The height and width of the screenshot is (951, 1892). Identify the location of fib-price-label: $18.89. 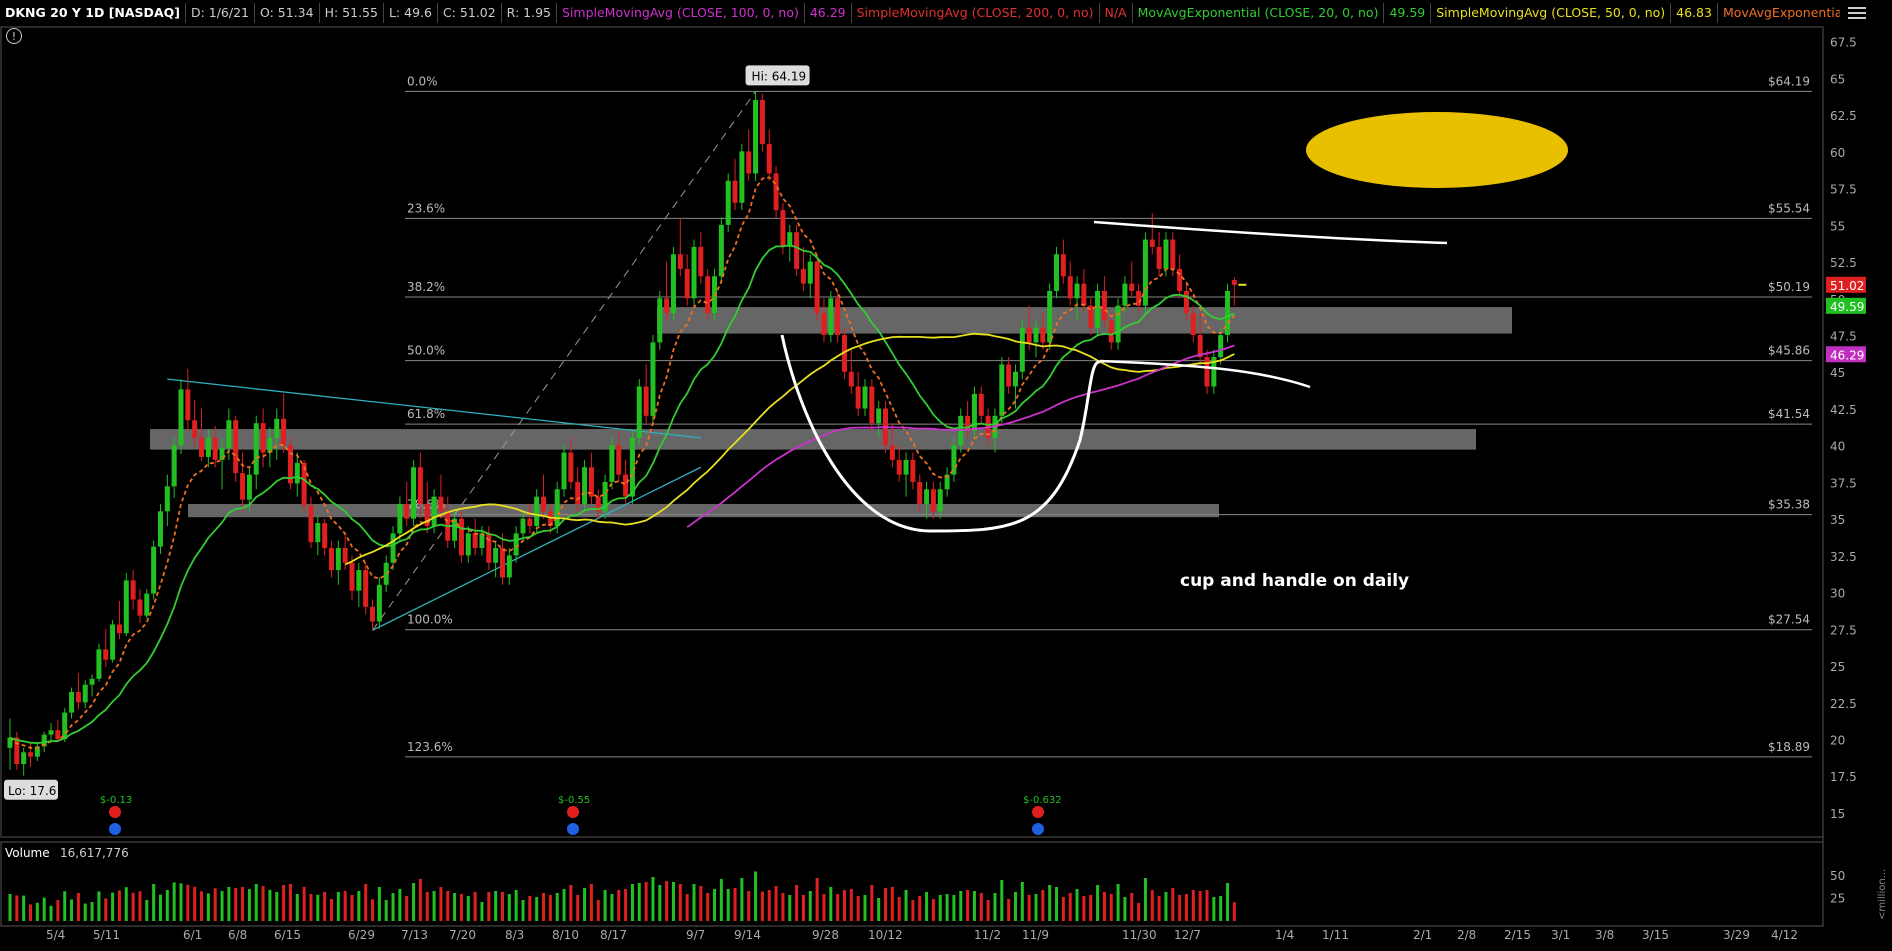
(1789, 747).